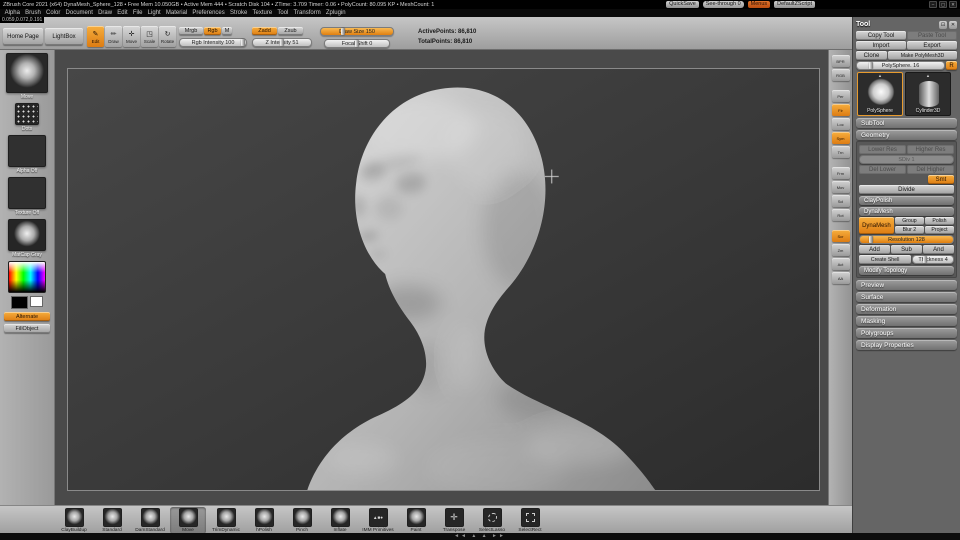  Describe the element at coordinates (951, 65) in the screenshot. I see `tool-r-button: R` at that location.